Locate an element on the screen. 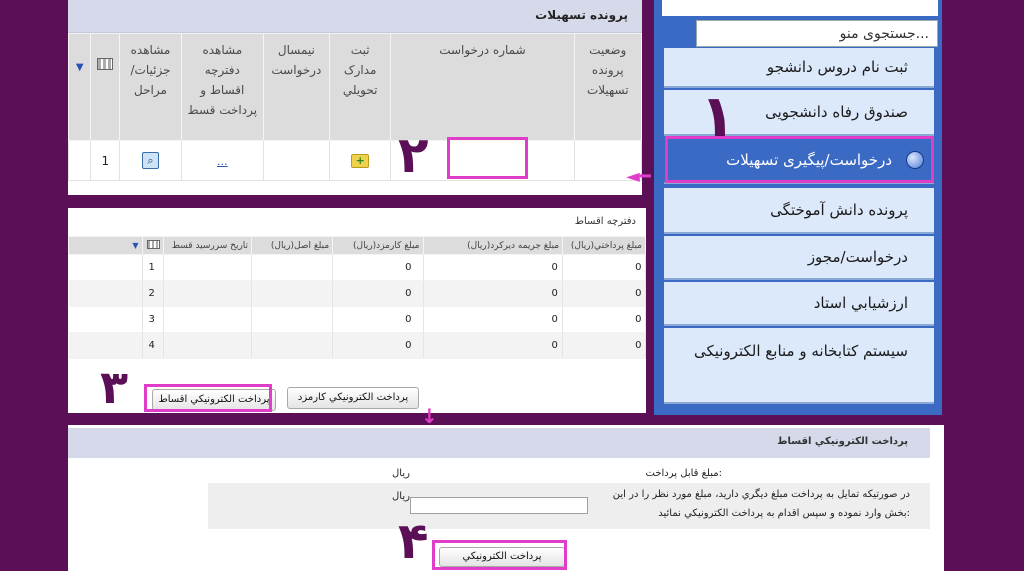  menu-search-input is located at coordinates (817, 33).